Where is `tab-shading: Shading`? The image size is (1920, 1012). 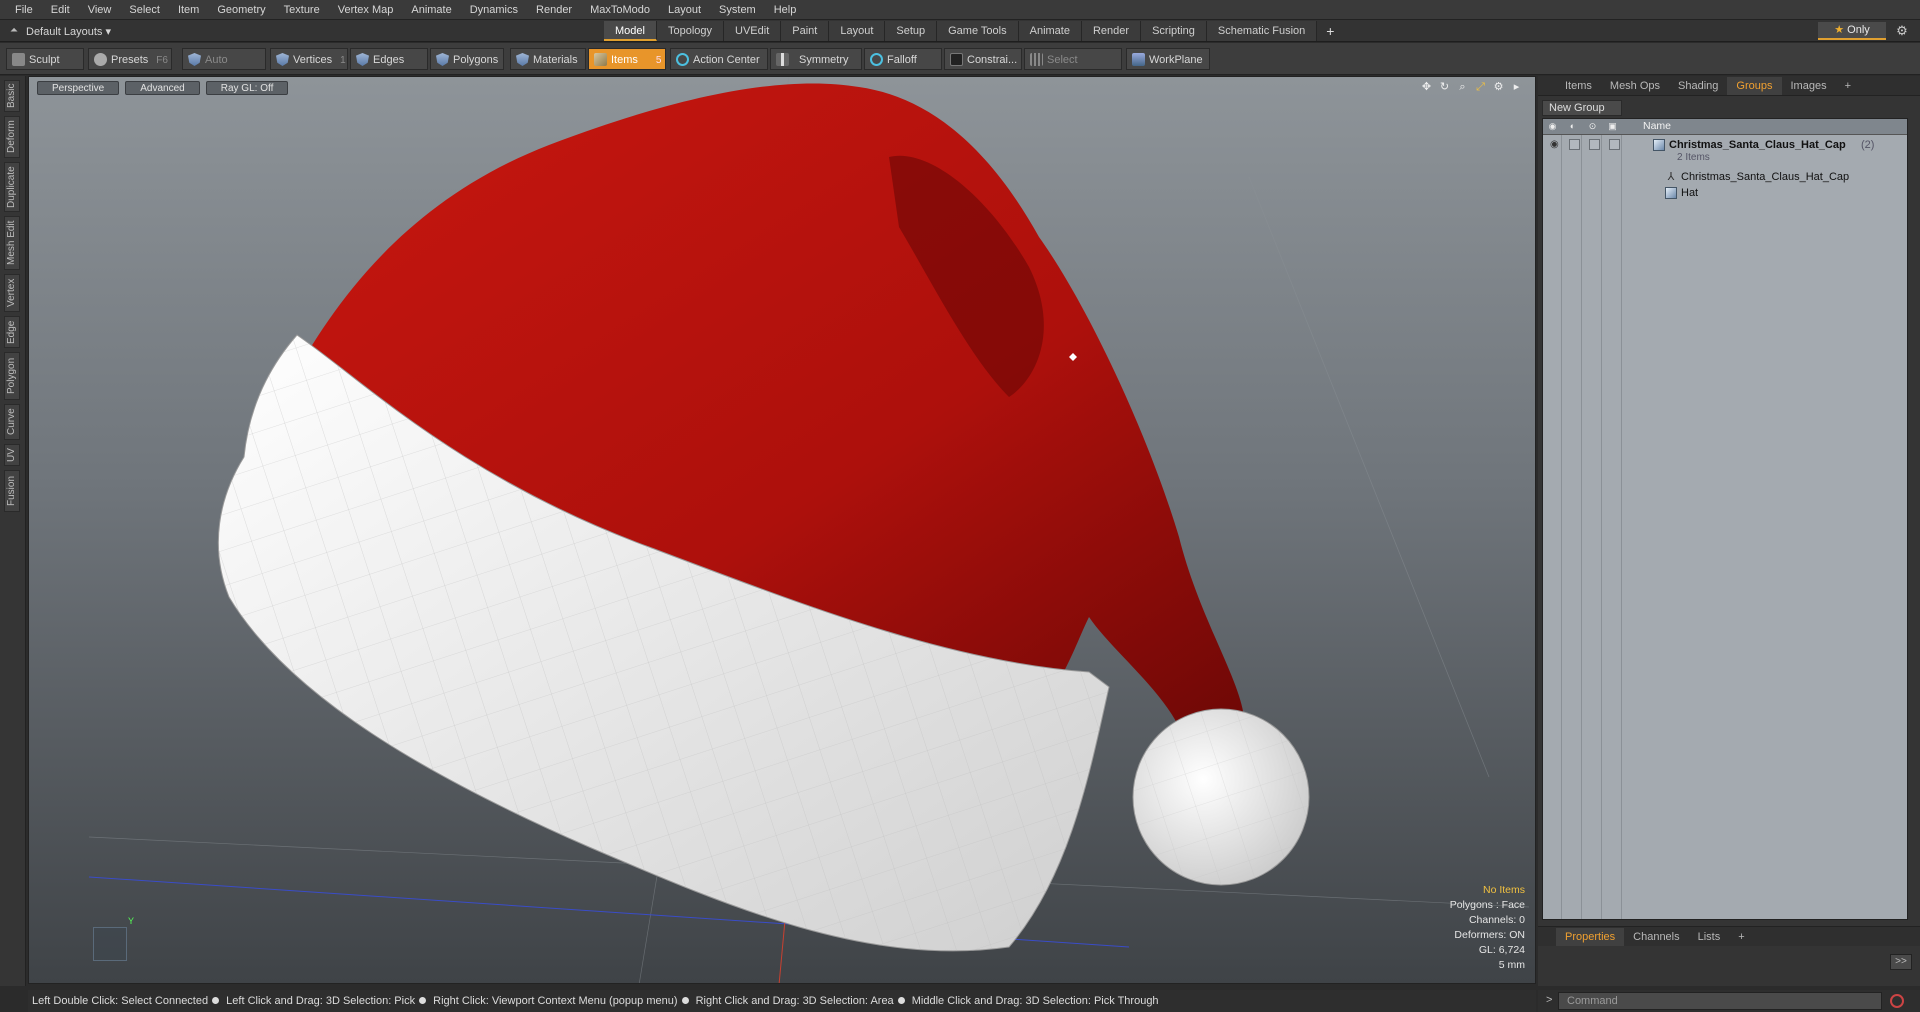 tab-shading: Shading is located at coordinates (1698, 86).